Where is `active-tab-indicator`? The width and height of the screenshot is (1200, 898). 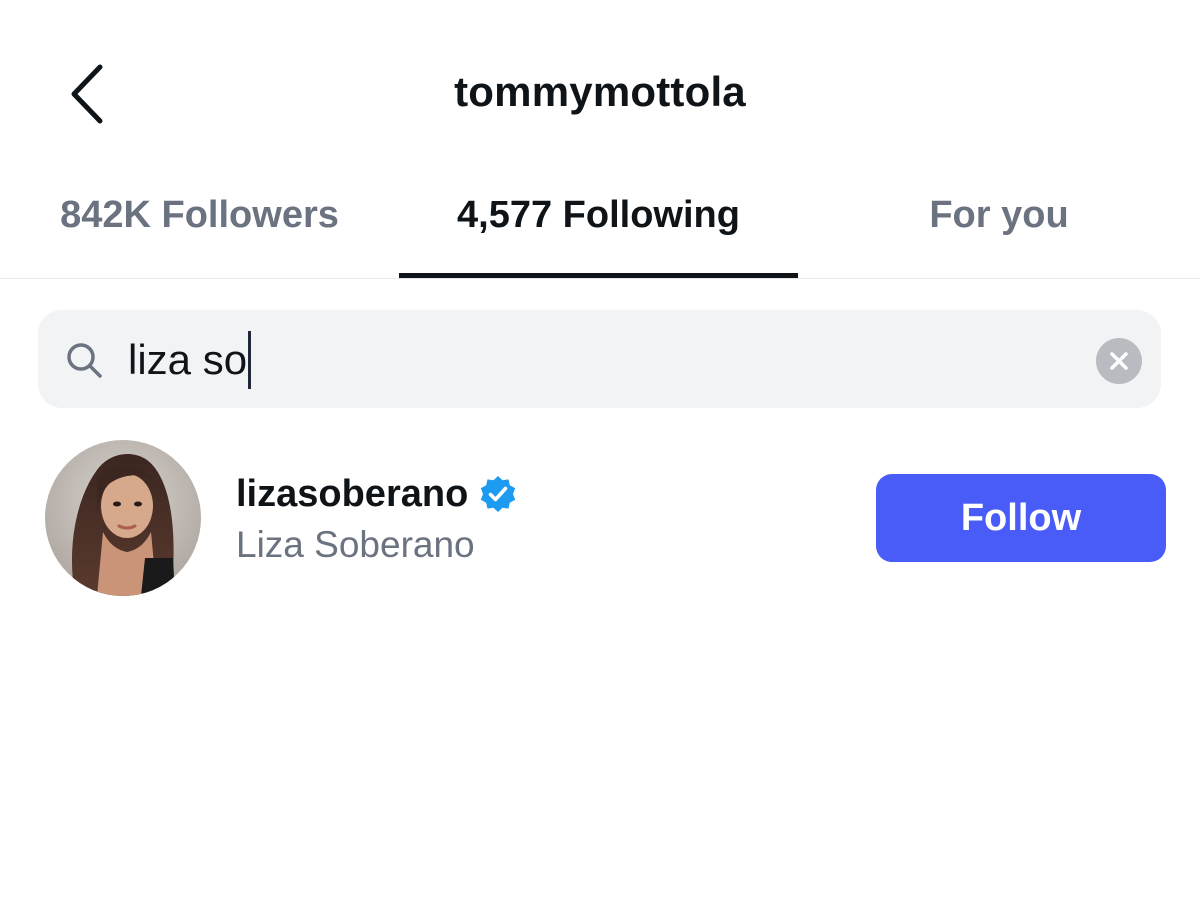 active-tab-indicator is located at coordinates (598, 275).